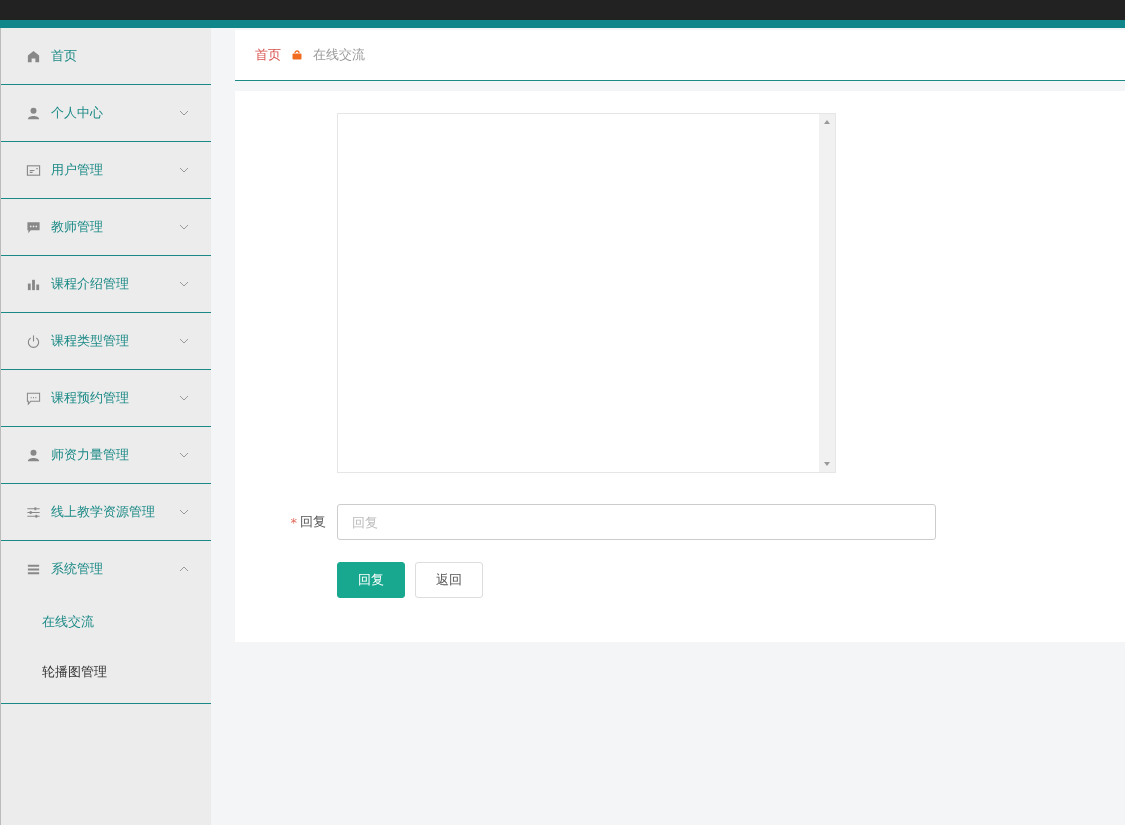  What do you see at coordinates (827, 464) in the screenshot?
I see `scroll-down-icon` at bounding box center [827, 464].